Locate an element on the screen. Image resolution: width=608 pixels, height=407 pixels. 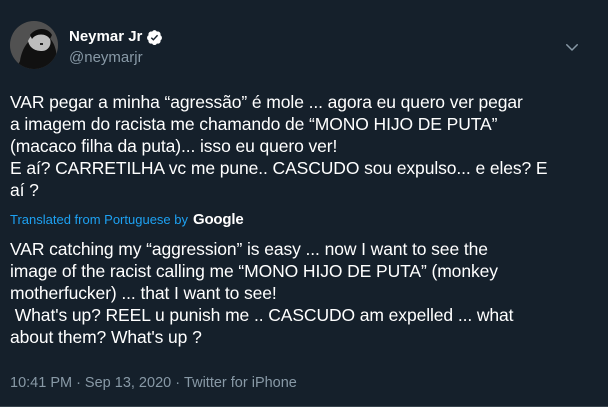
google-logo: Google is located at coordinates (218, 219).